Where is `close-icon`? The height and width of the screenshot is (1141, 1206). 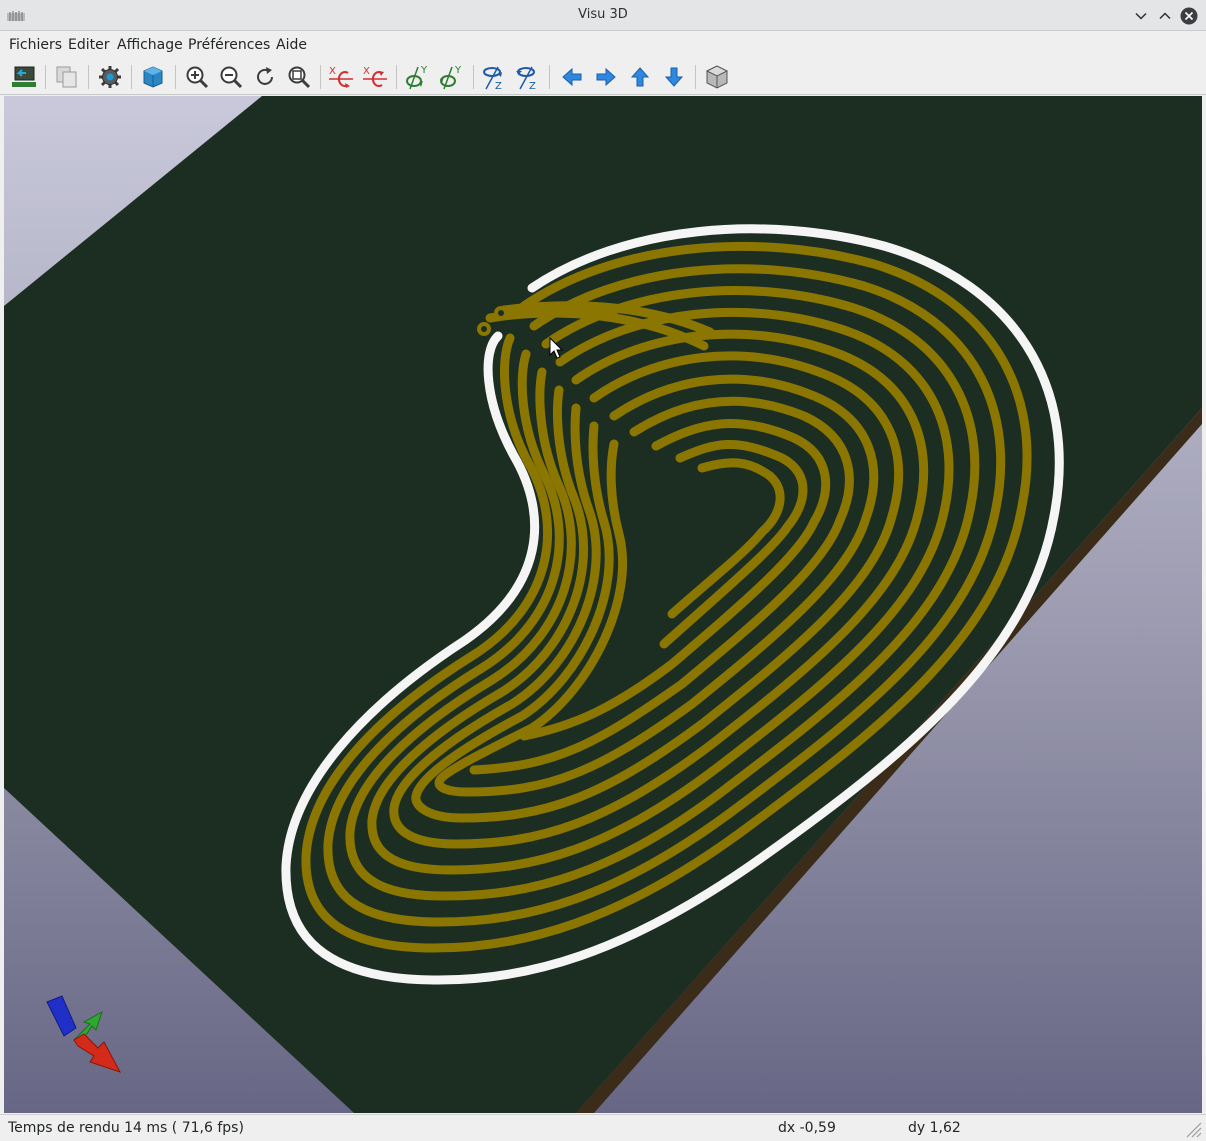 close-icon is located at coordinates (1189, 16).